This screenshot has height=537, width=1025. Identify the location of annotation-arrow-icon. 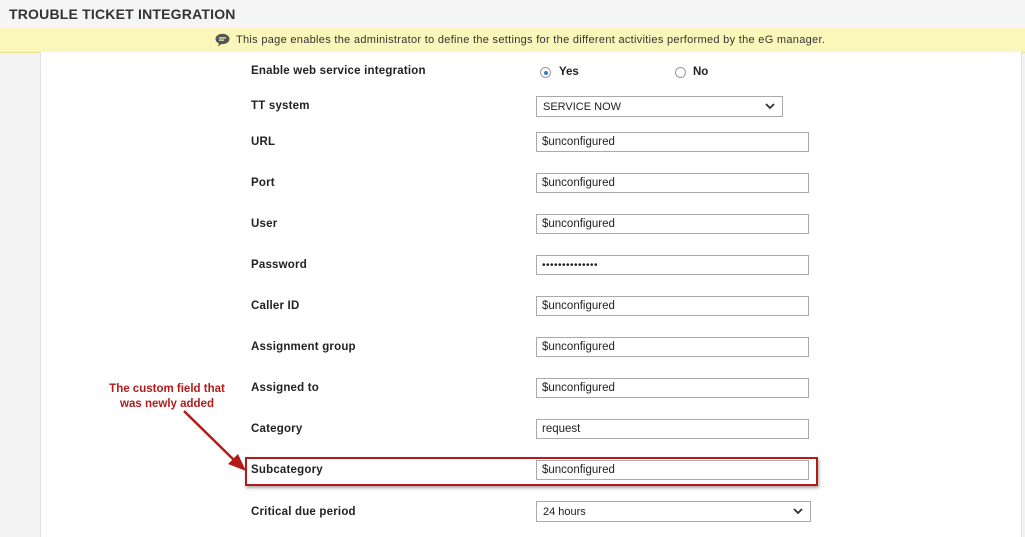
(214, 440).